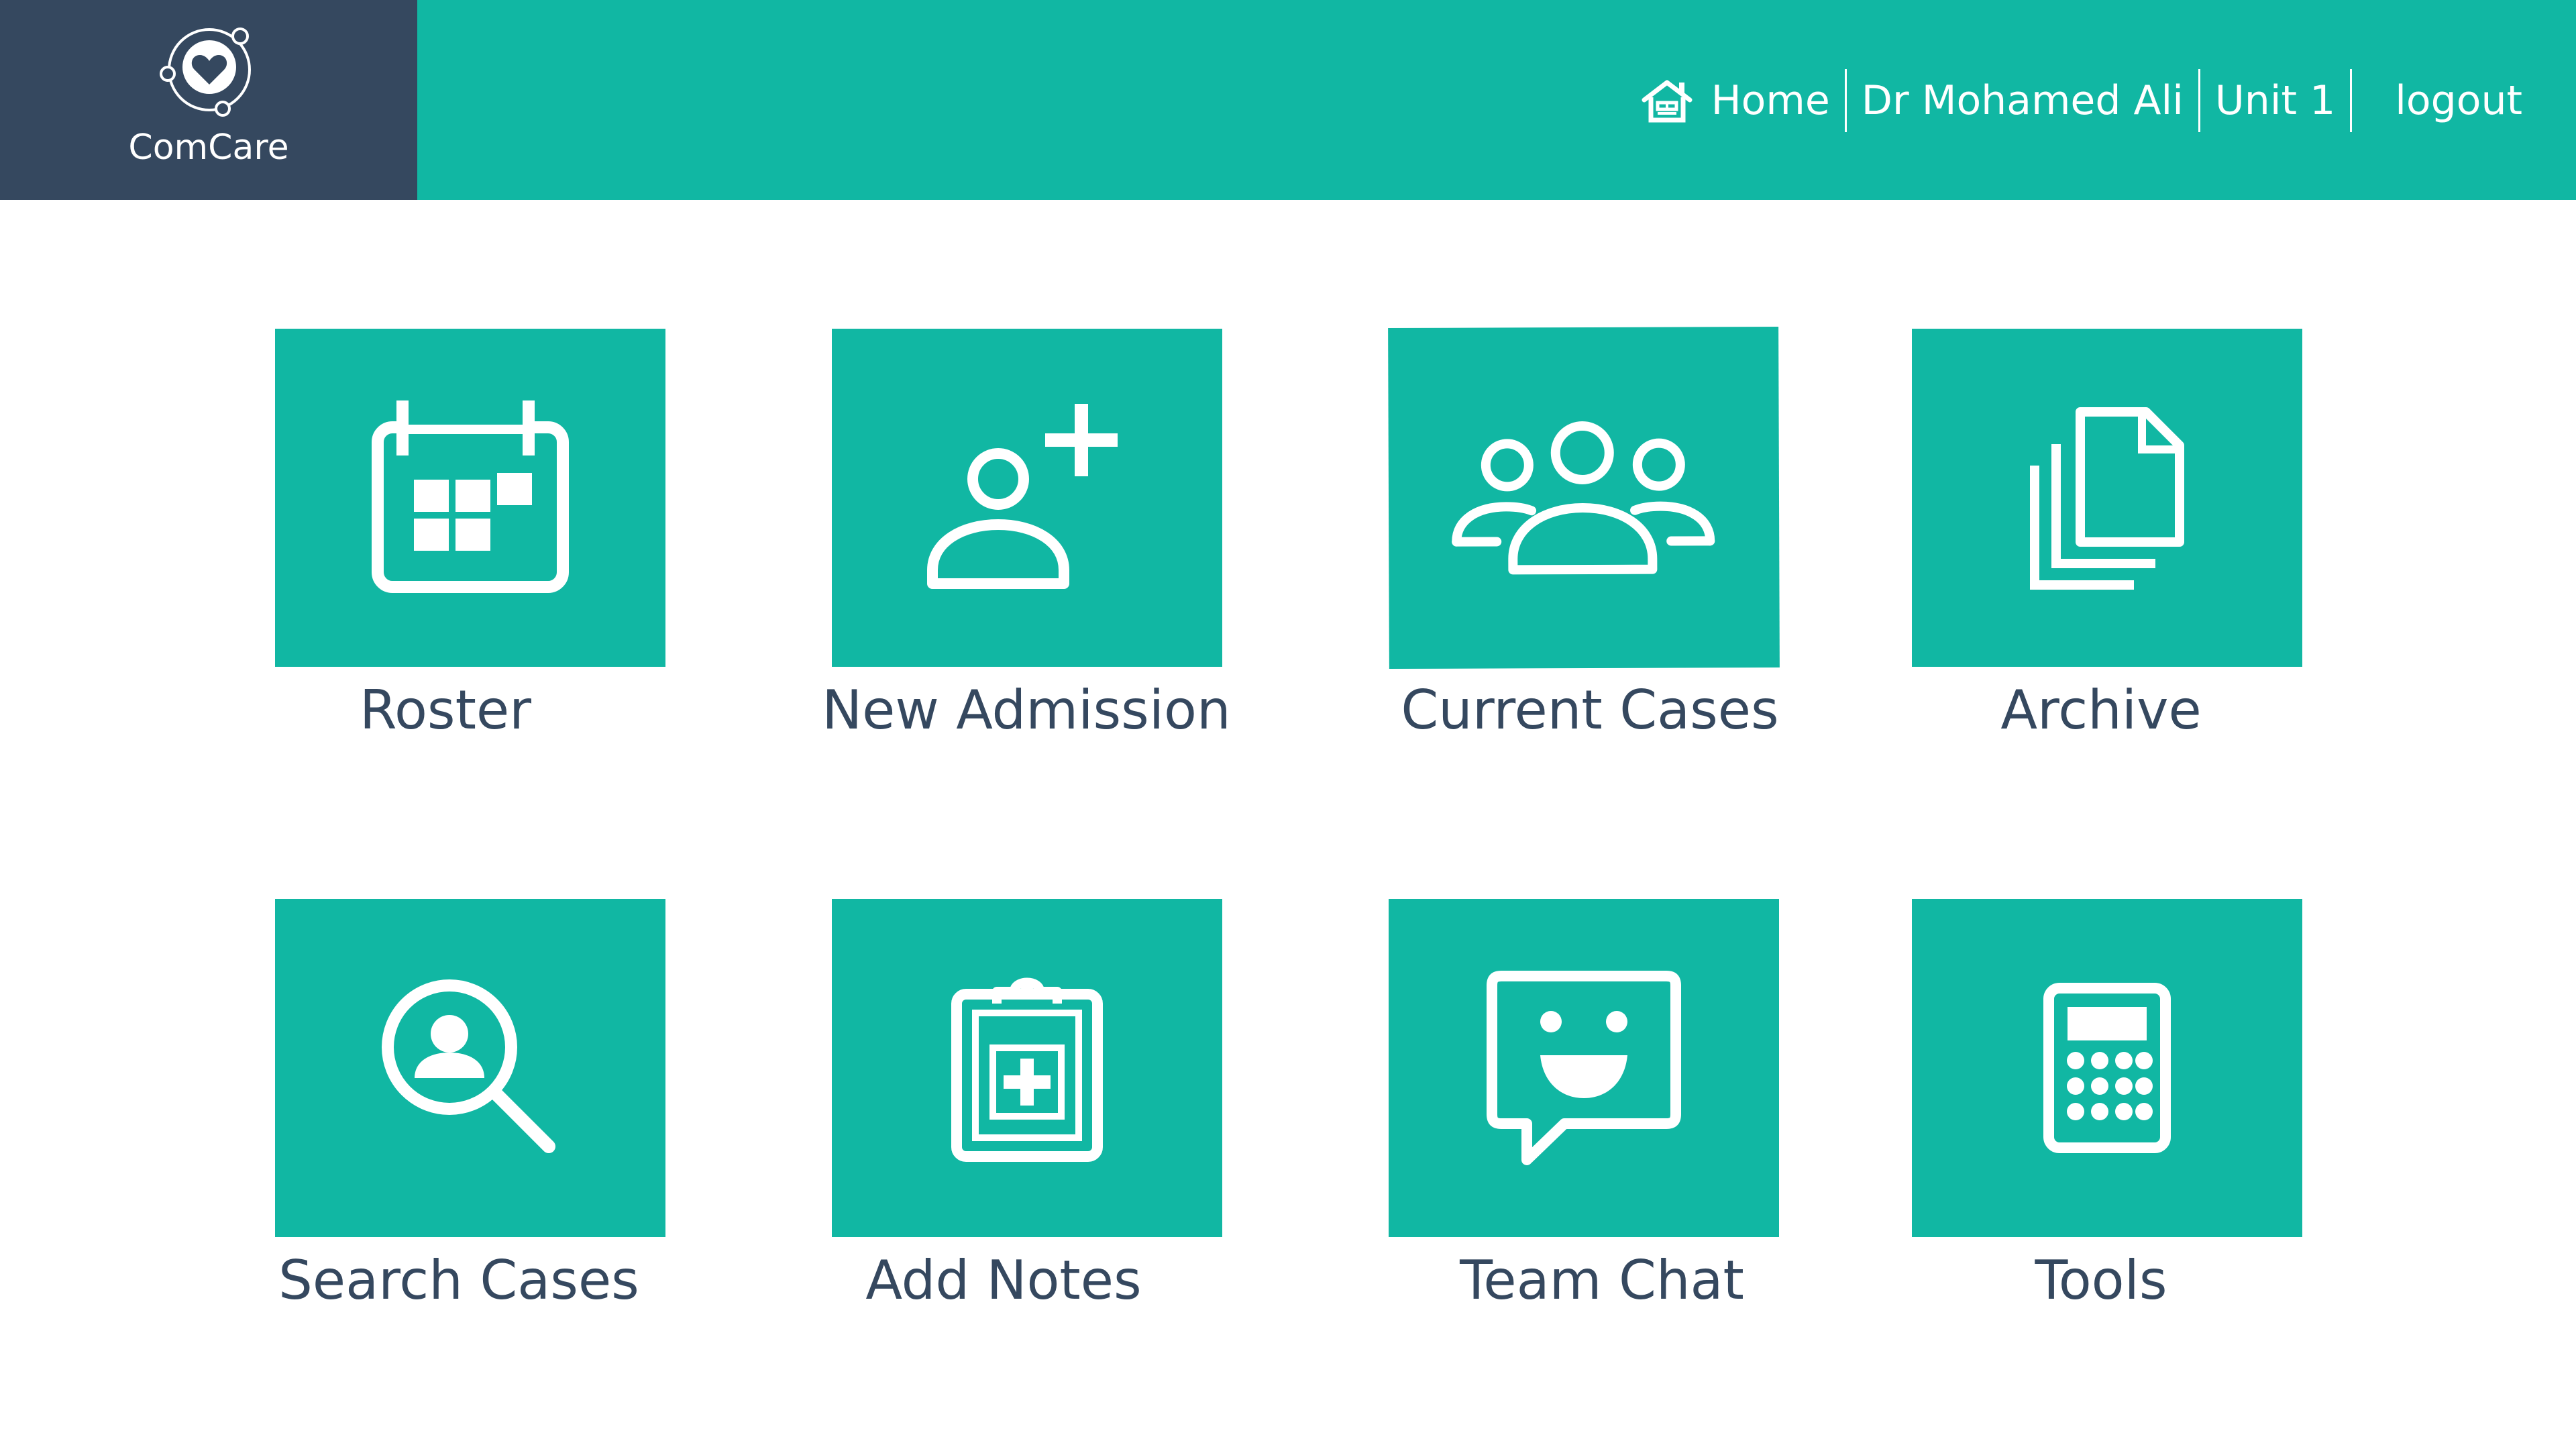 This screenshot has height=1449, width=2576. Describe the element at coordinates (1770, 100) in the screenshot. I see `nav-home-label: Home` at that location.